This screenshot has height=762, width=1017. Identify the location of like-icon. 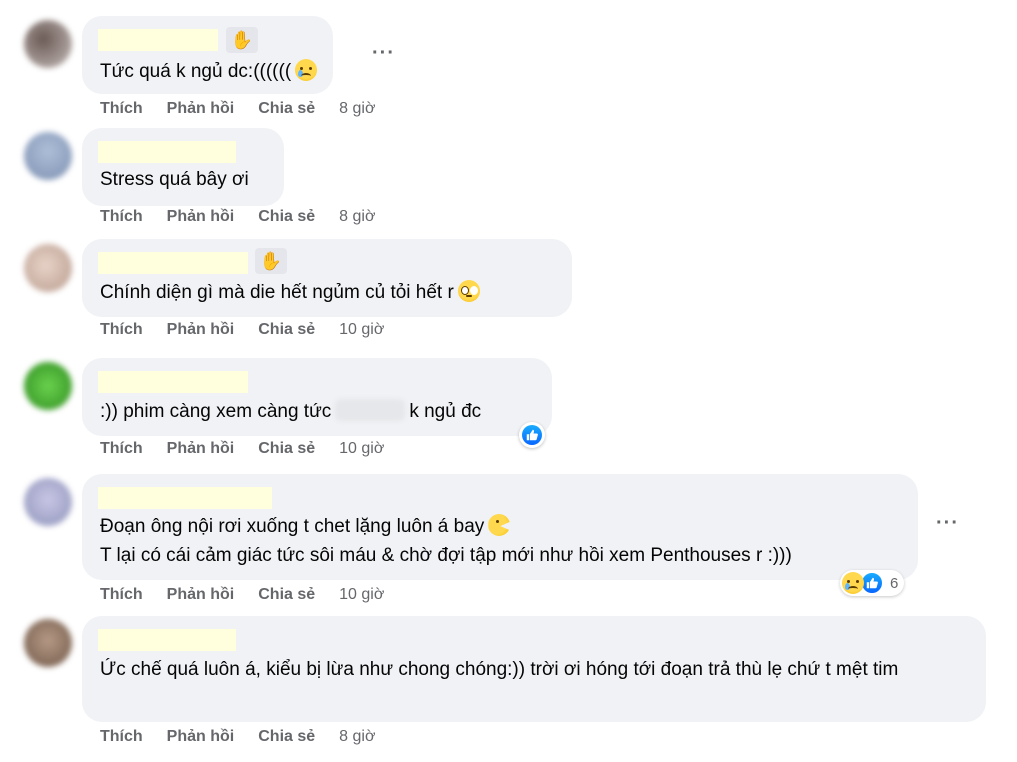
(532, 435).